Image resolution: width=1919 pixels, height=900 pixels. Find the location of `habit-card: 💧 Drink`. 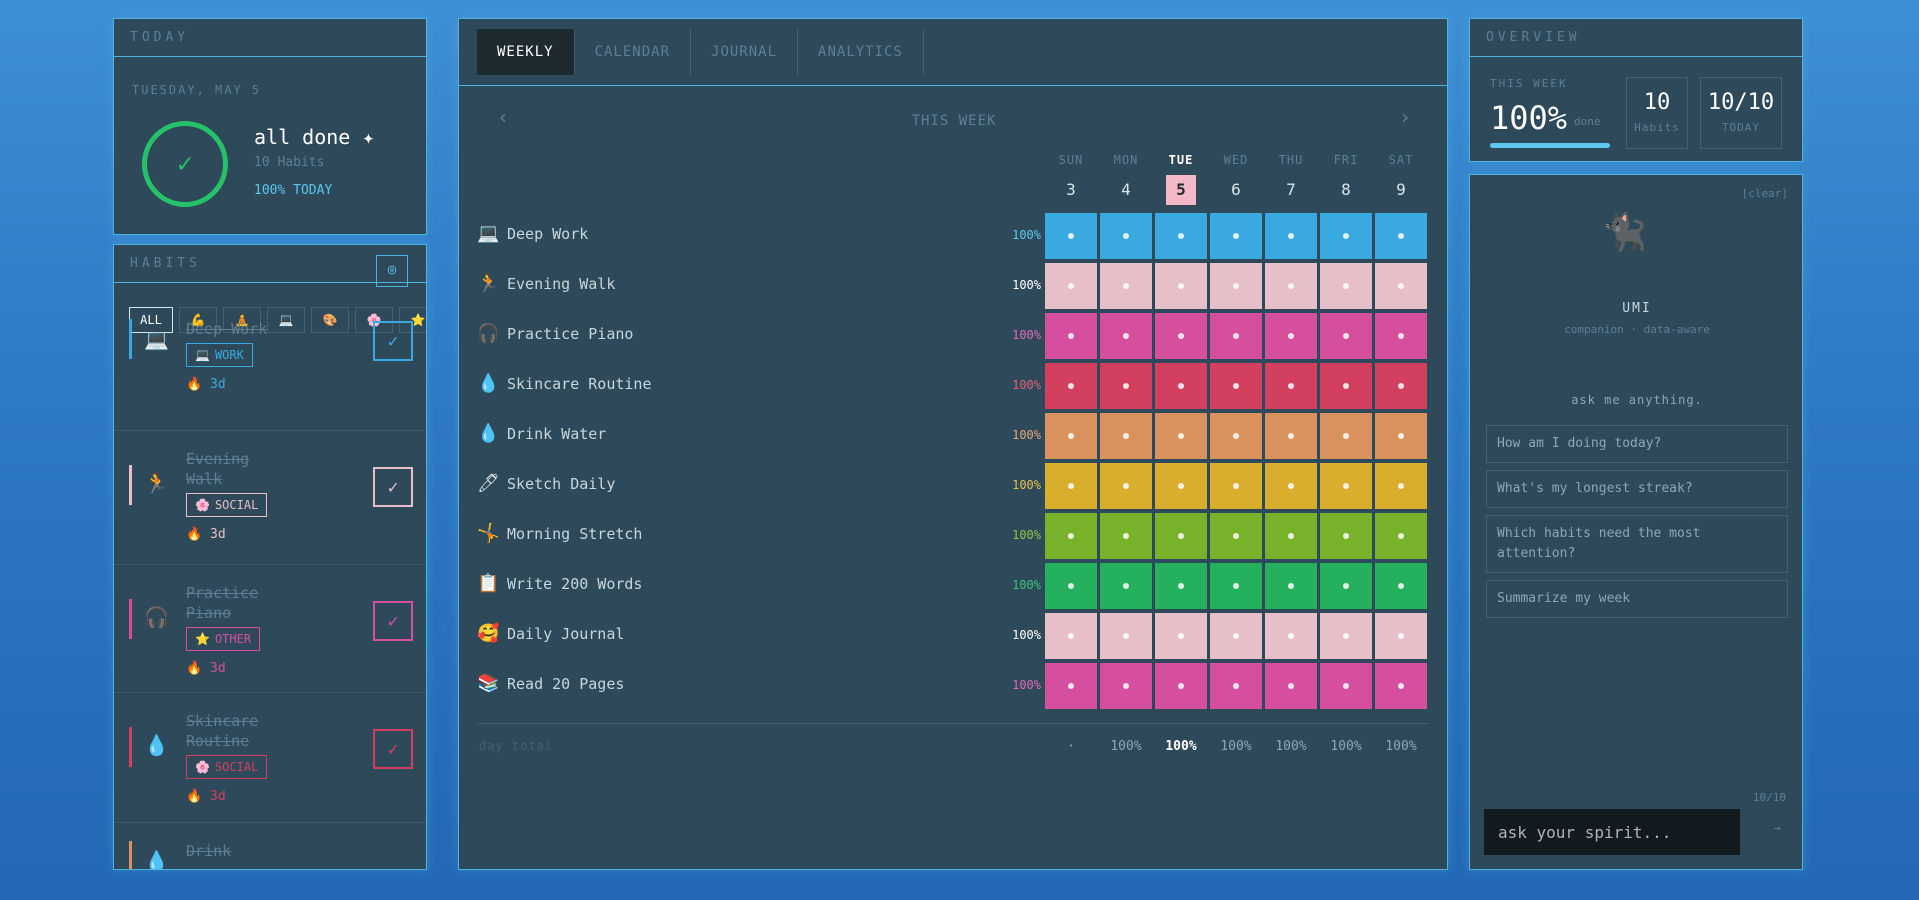

habit-card: 💧 Drink is located at coordinates (270, 846).